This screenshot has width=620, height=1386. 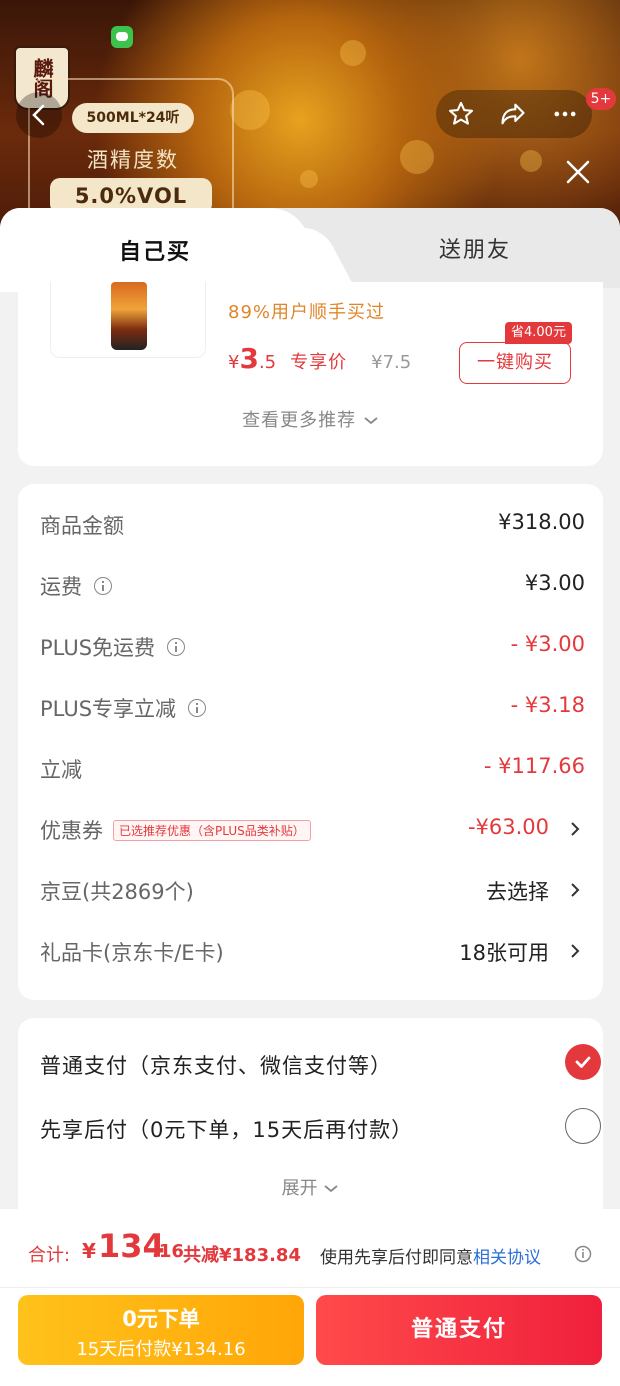 I want to click on price-row-label-wrap: 优惠券 已选推荐优惠（含PLUS品类补贴）, so click(x=175, y=830).